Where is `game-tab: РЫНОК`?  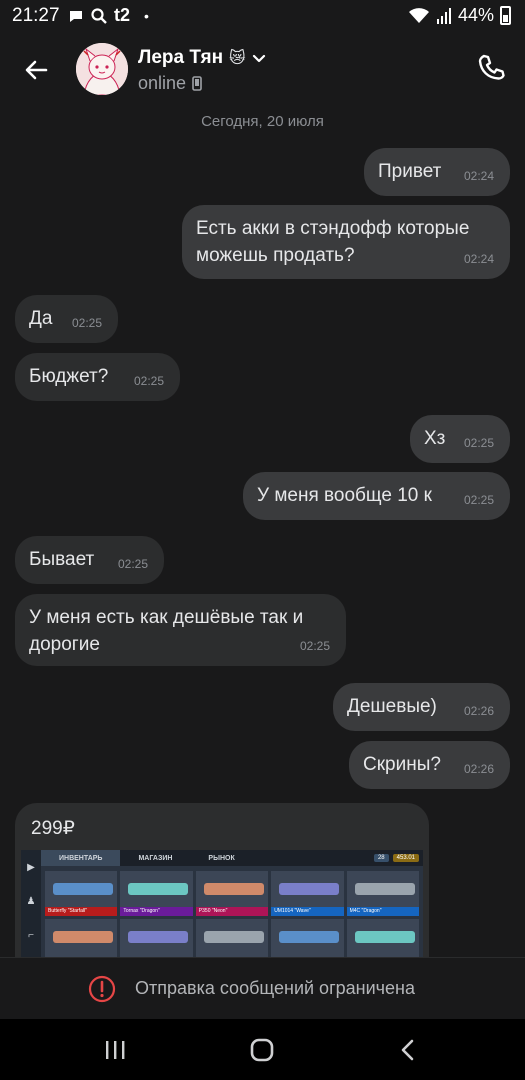 game-tab: РЫНОК is located at coordinates (221, 858).